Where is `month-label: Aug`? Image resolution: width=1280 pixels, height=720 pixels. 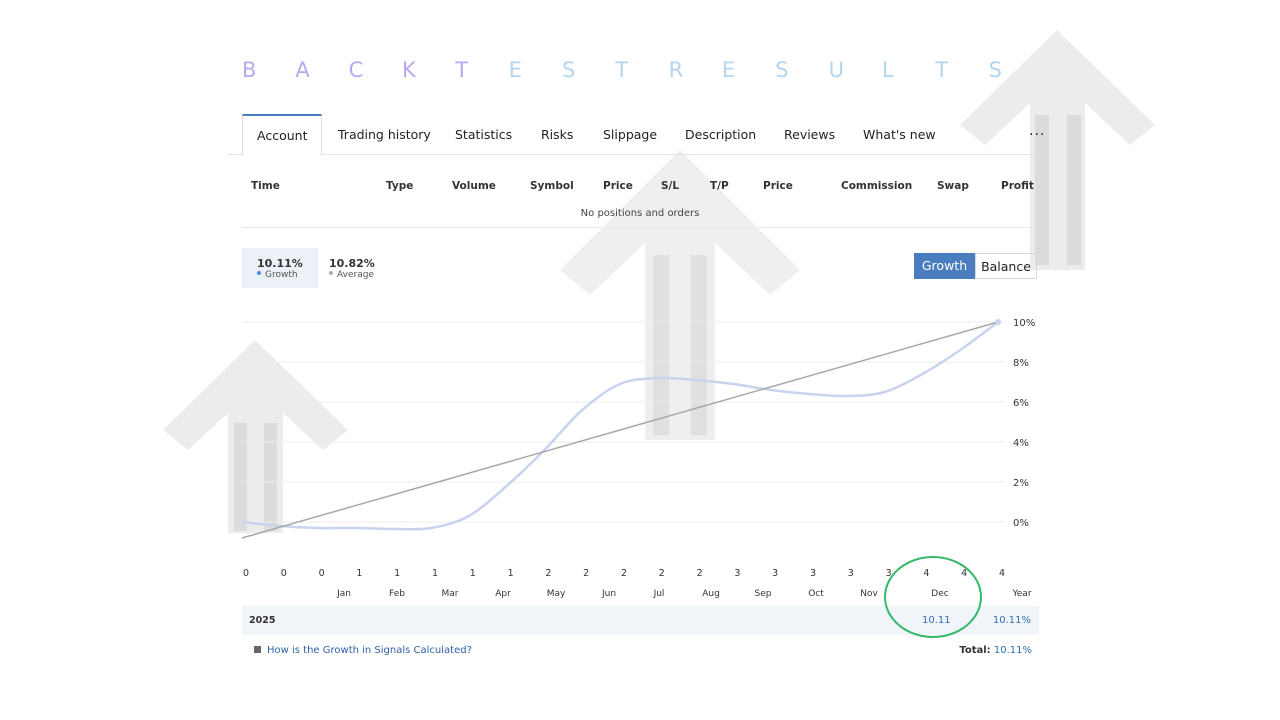 month-label: Aug is located at coordinates (711, 594).